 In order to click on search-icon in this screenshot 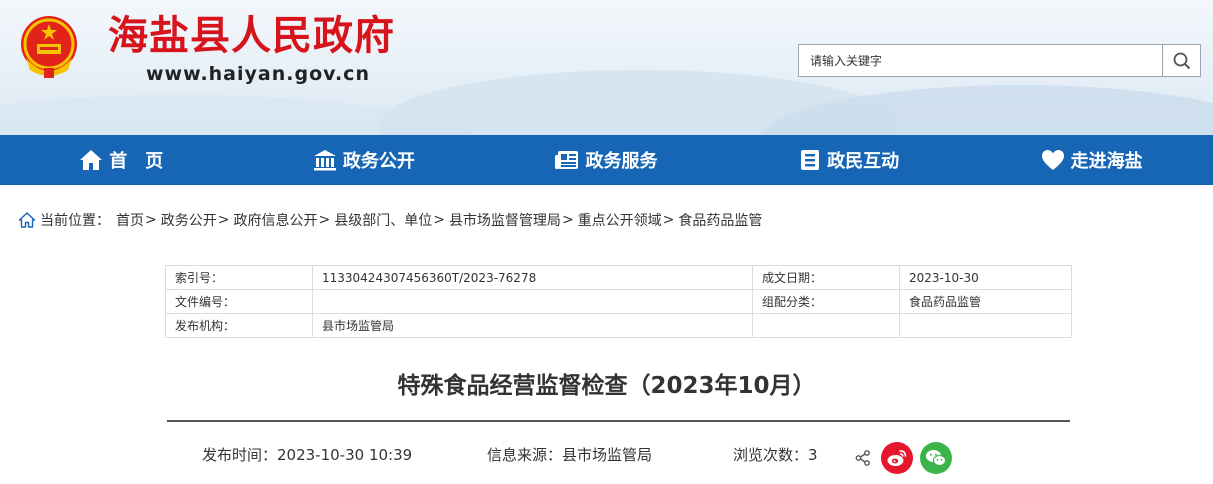, I will do `click(1181, 60)`.